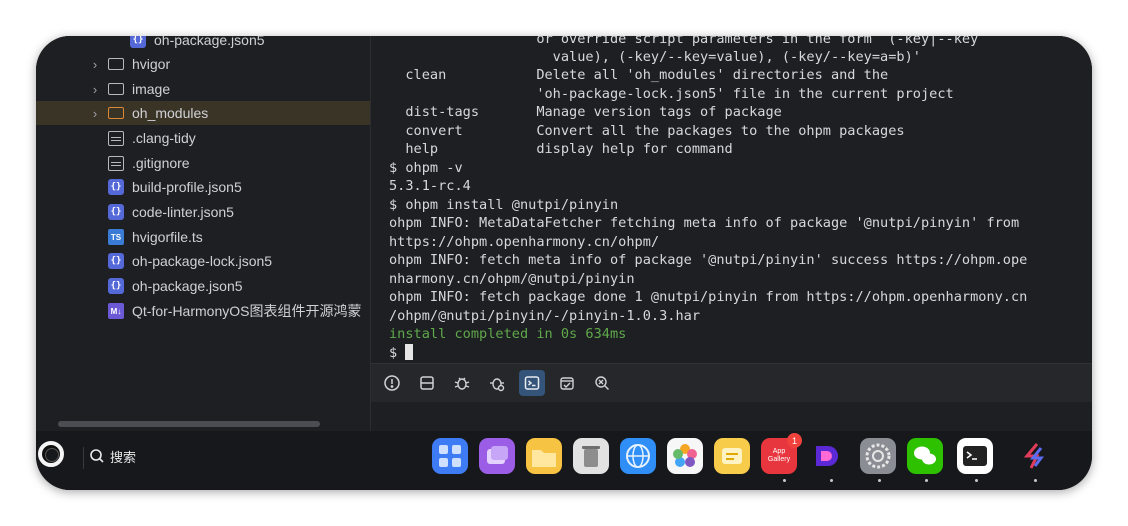 This screenshot has height=526, width=1128. I want to click on terminal-cursor, so click(409, 352).